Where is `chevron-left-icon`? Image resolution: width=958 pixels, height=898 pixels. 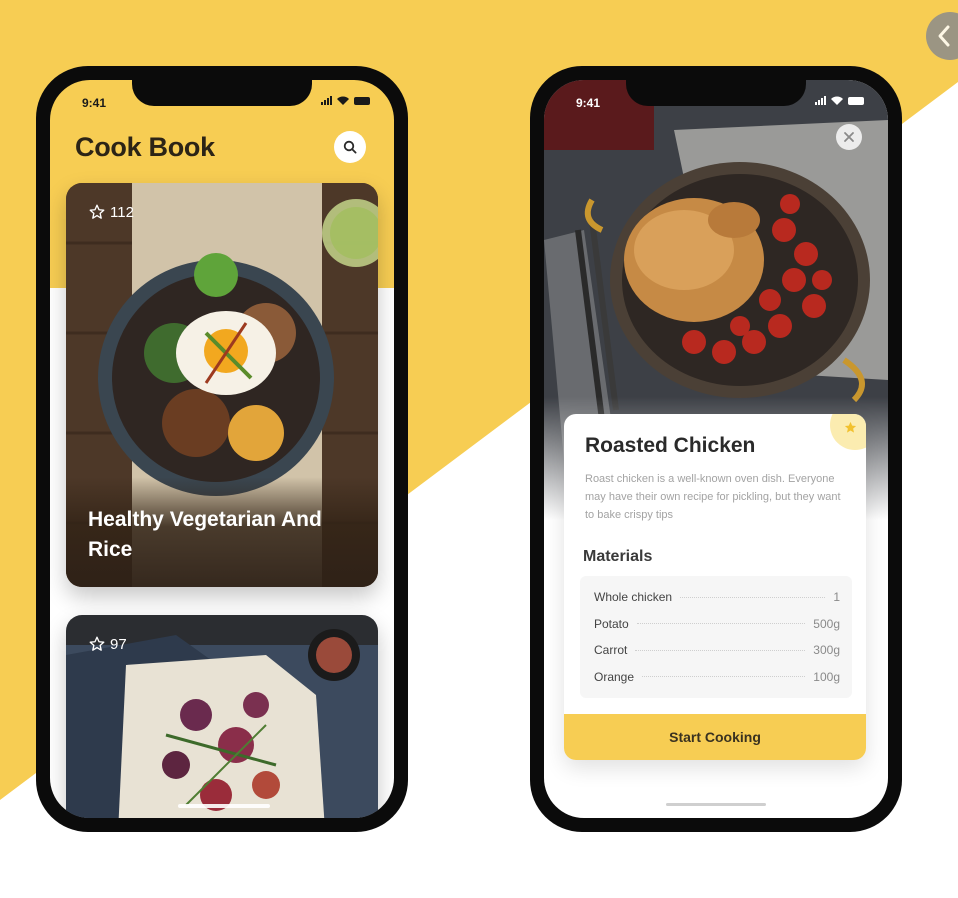
chevron-left-icon is located at coordinates (944, 36).